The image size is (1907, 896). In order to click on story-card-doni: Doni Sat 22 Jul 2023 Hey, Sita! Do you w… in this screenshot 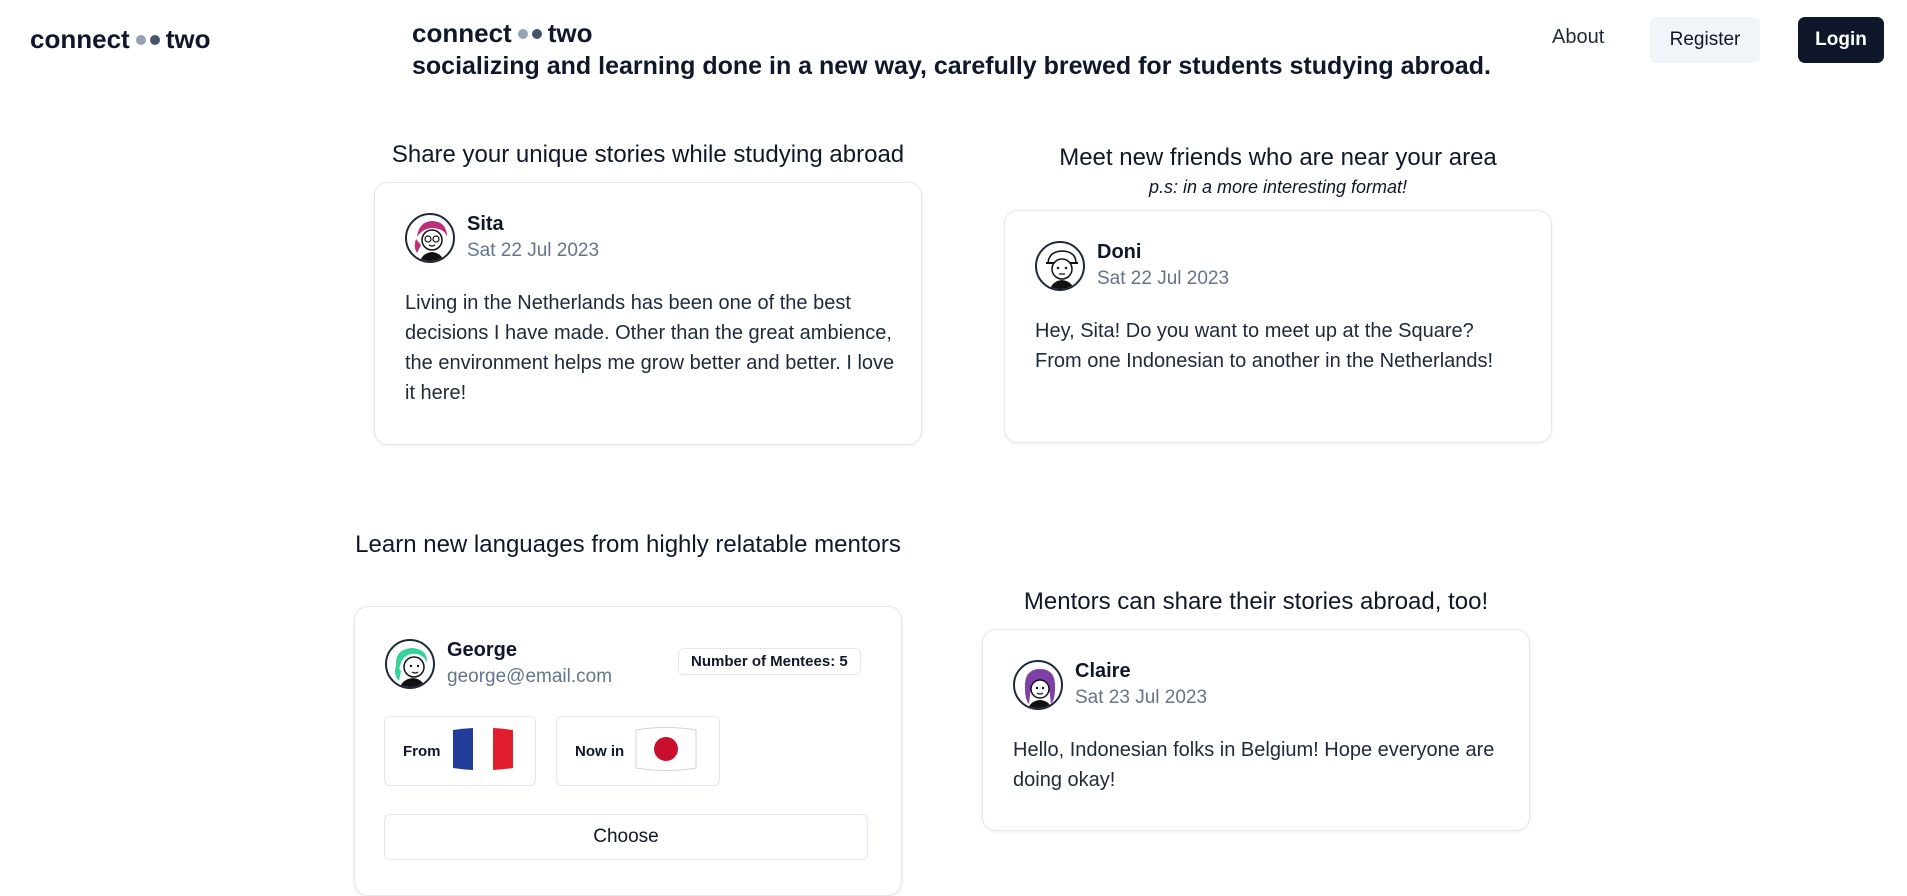, I will do `click(1278, 326)`.